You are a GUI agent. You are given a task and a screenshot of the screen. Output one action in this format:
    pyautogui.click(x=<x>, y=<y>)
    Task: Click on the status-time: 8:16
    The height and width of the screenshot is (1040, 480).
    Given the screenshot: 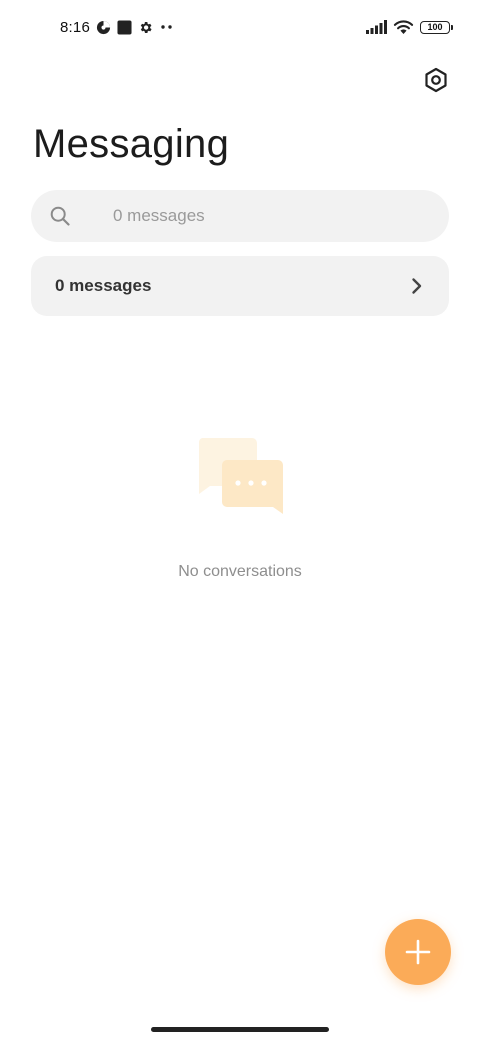 What is the action you would take?
    pyautogui.click(x=75, y=27)
    